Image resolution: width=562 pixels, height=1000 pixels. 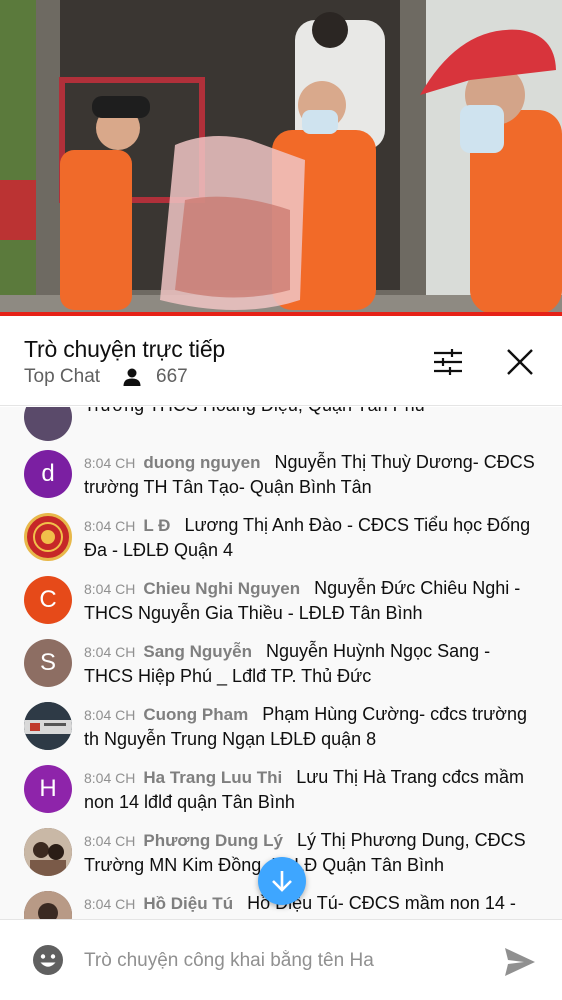 I want to click on avatar-letter: S, so click(x=47, y=662).